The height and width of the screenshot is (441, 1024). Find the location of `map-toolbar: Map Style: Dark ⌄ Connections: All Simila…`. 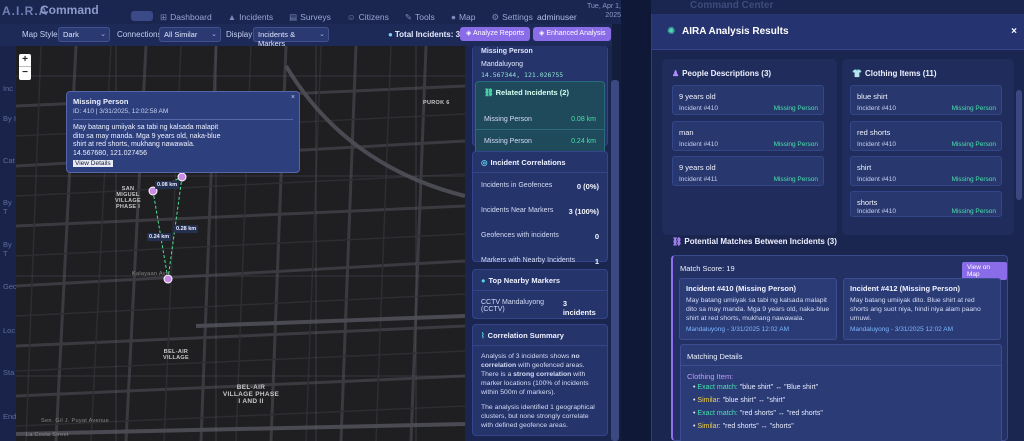

map-toolbar: Map Style: Dark ⌄ Connections: All Simila… is located at coordinates (306, 36).